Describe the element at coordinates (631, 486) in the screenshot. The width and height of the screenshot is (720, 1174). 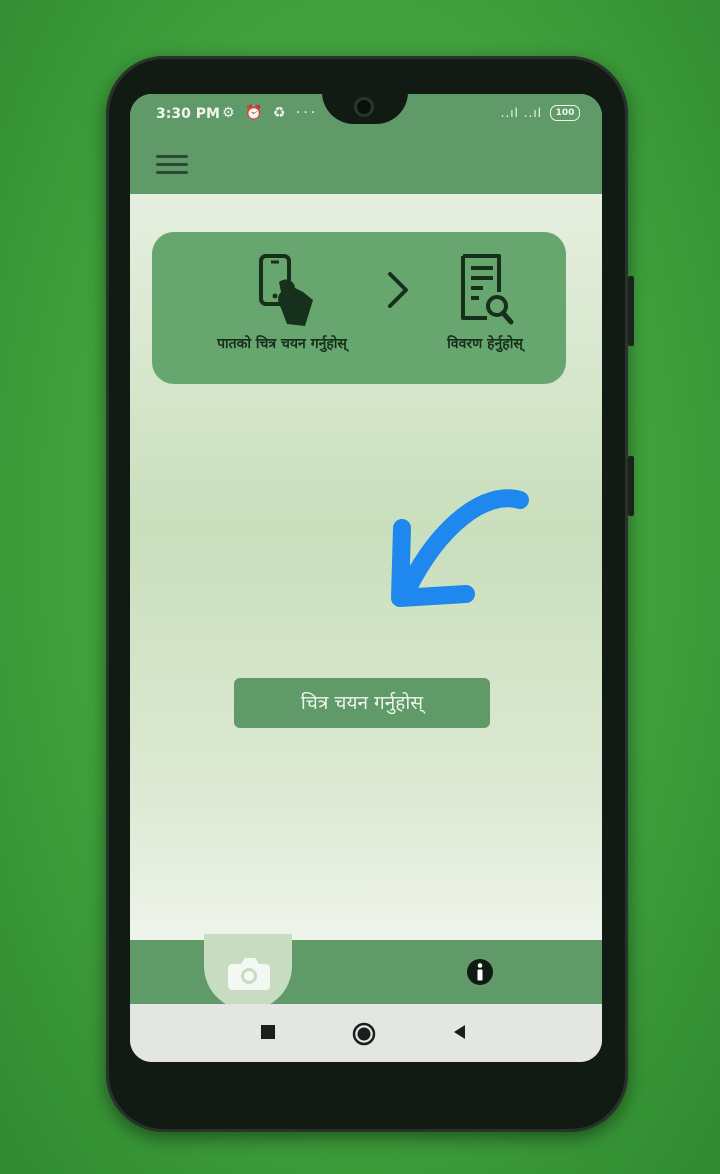
I see `power-button` at that location.